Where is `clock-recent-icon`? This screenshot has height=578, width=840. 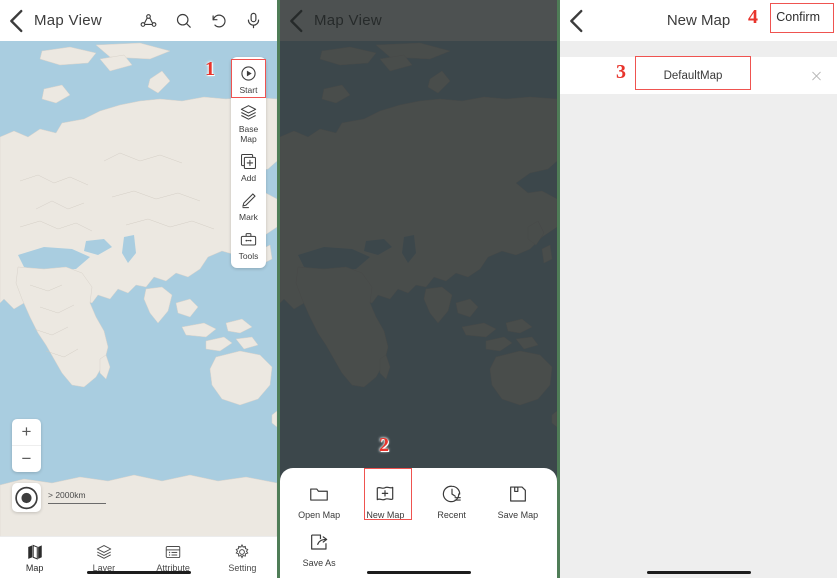 clock-recent-icon is located at coordinates (451, 494).